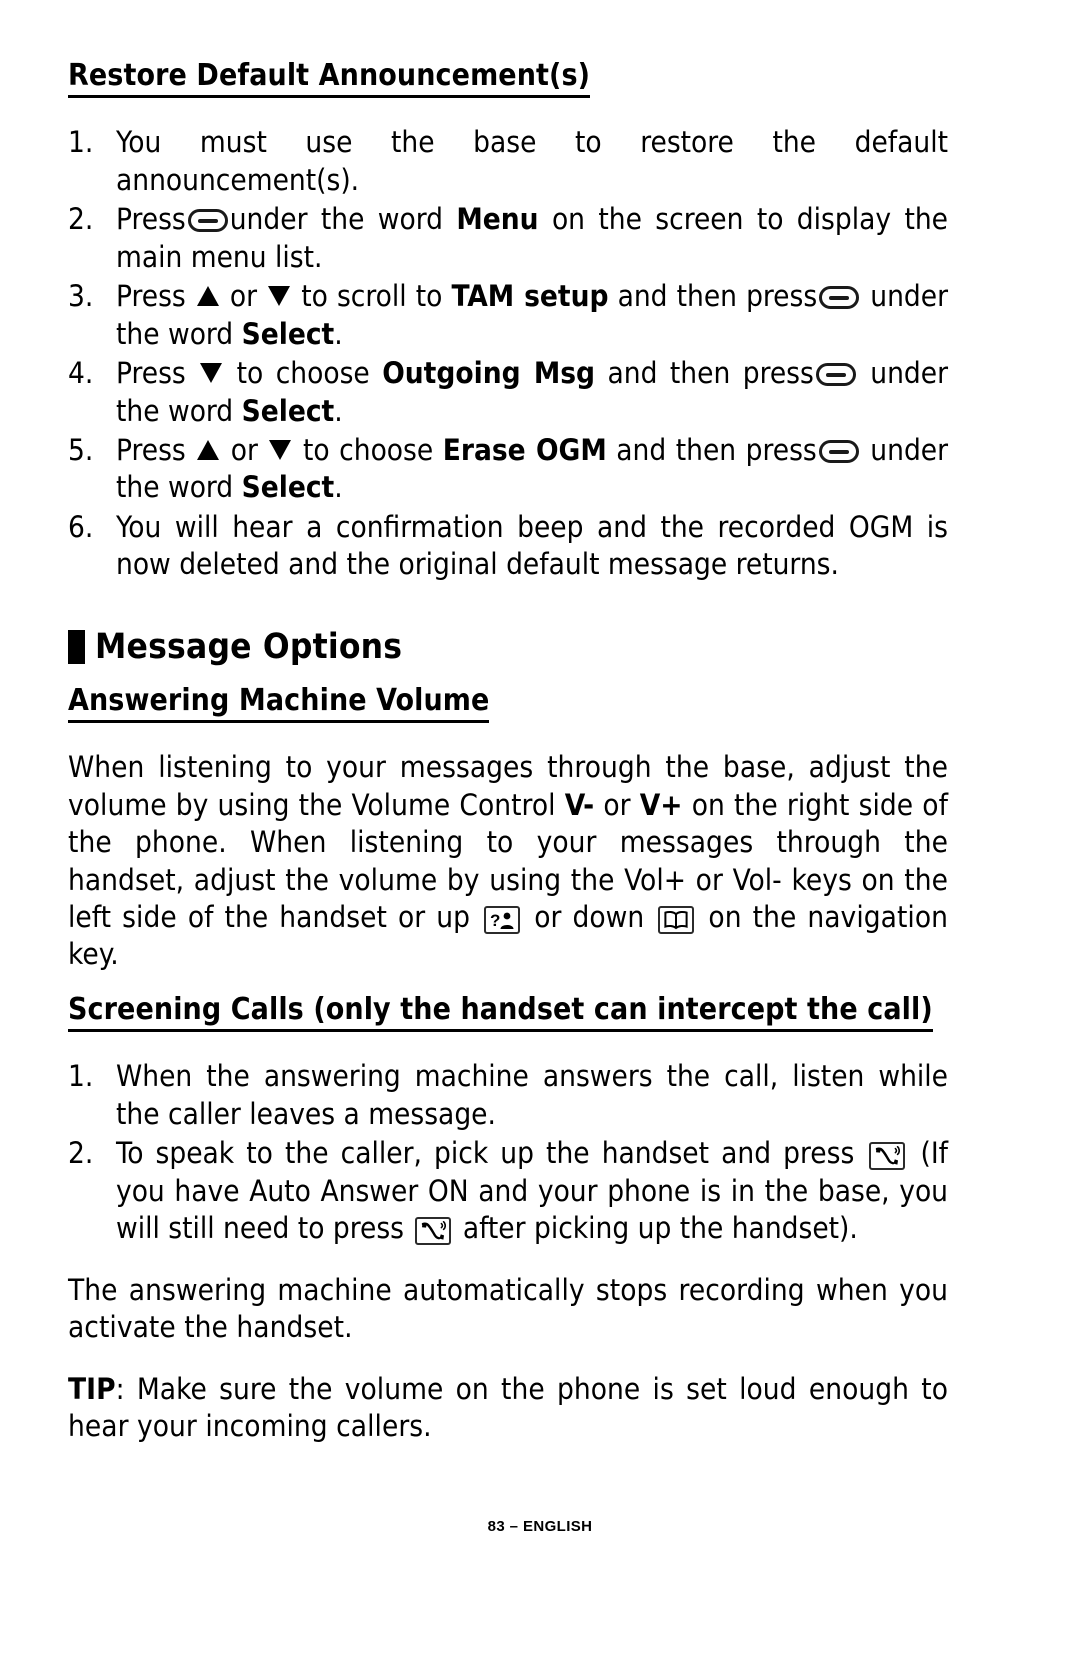 This screenshot has width=1080, height=1669. I want to click on step-4-text-b: to choose, so click(303, 373).